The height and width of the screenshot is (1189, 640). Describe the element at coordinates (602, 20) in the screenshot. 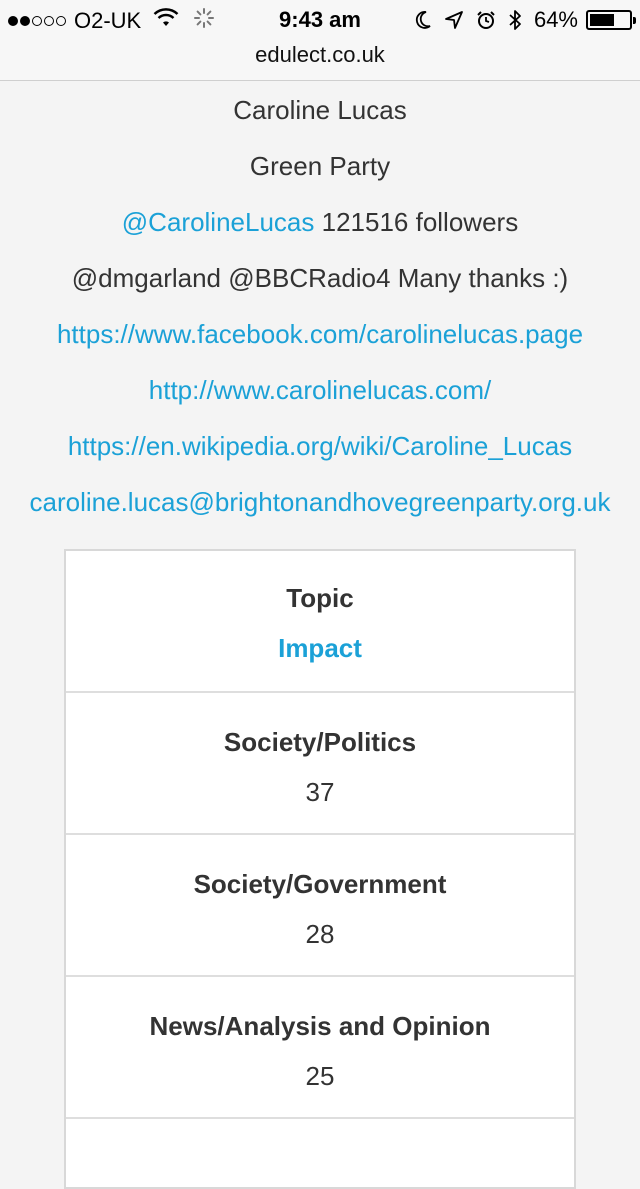

I see `battery-fill` at that location.